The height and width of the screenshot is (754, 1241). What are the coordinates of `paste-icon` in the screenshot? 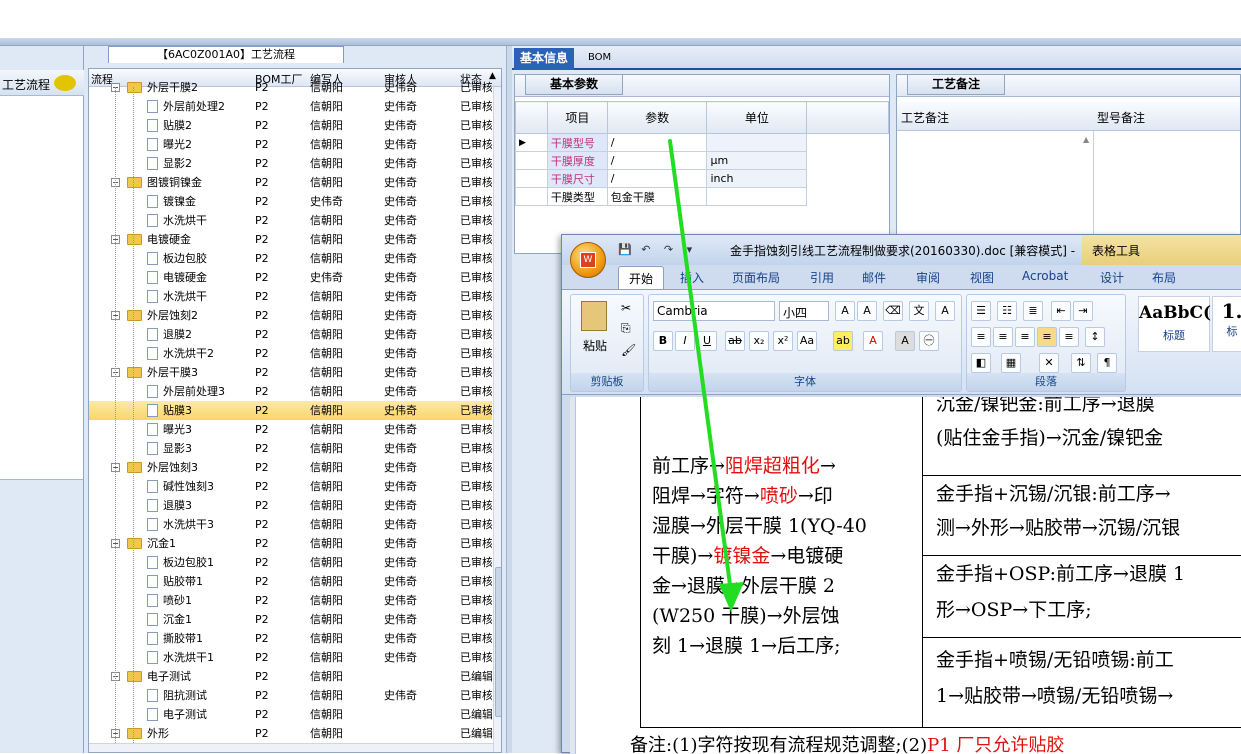 It's located at (594, 316).